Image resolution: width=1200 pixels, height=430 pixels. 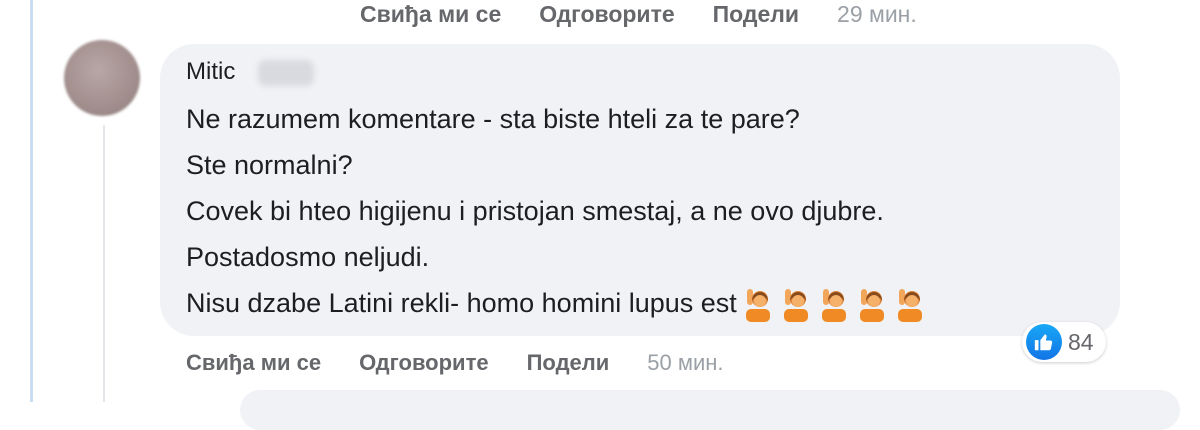 I want to click on reply-thread-line, so click(x=104, y=263).